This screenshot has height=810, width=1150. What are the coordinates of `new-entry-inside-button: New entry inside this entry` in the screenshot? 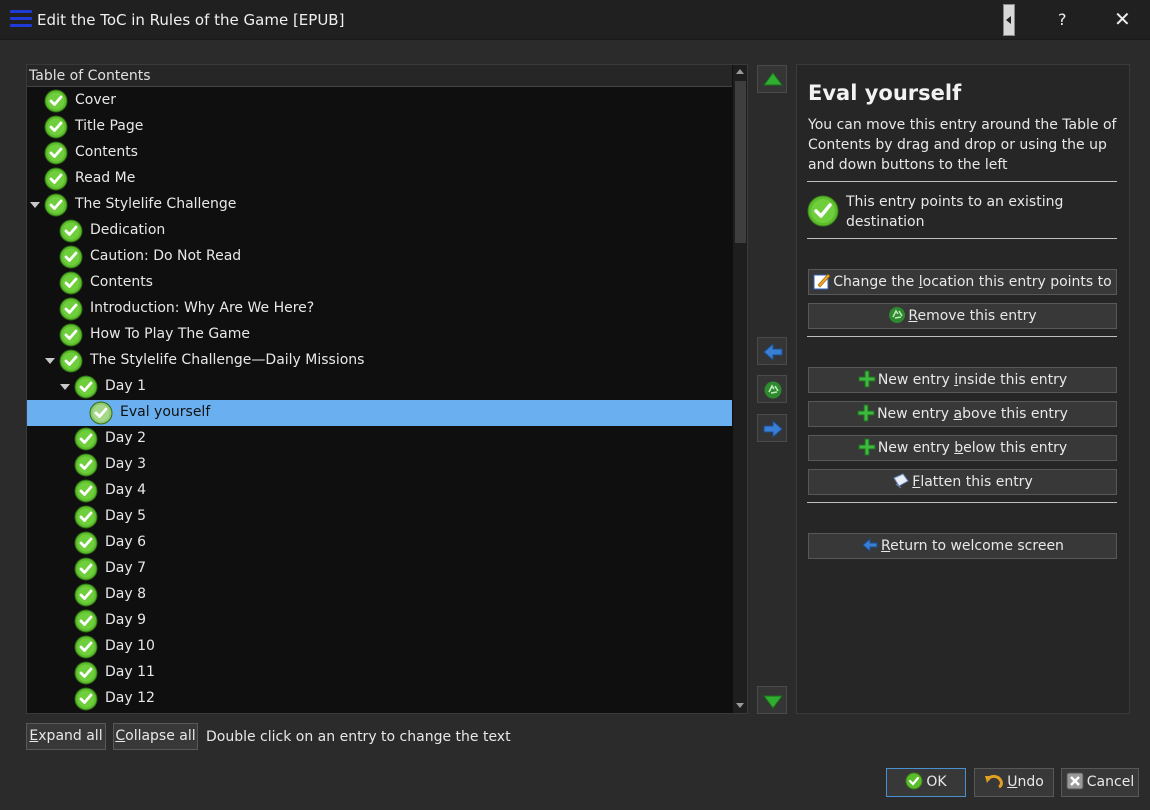 It's located at (962, 380).